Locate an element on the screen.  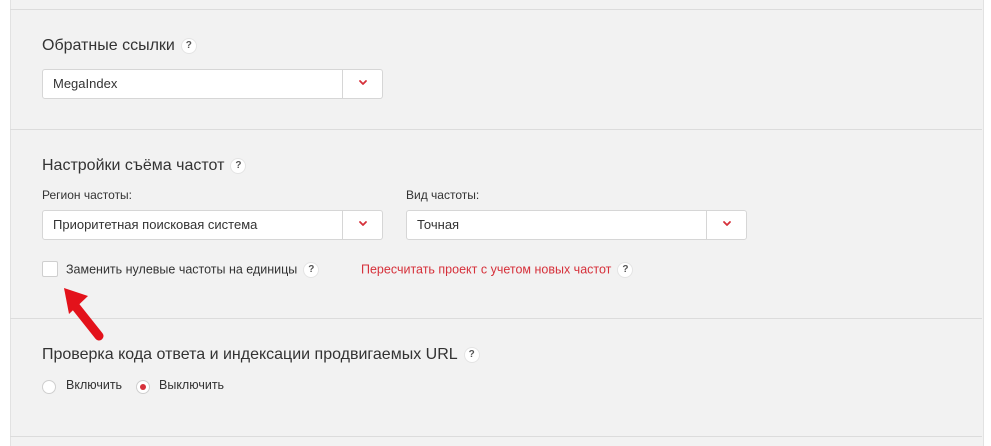
backlinks-title-text: Обратные ссылки is located at coordinates (108, 45).